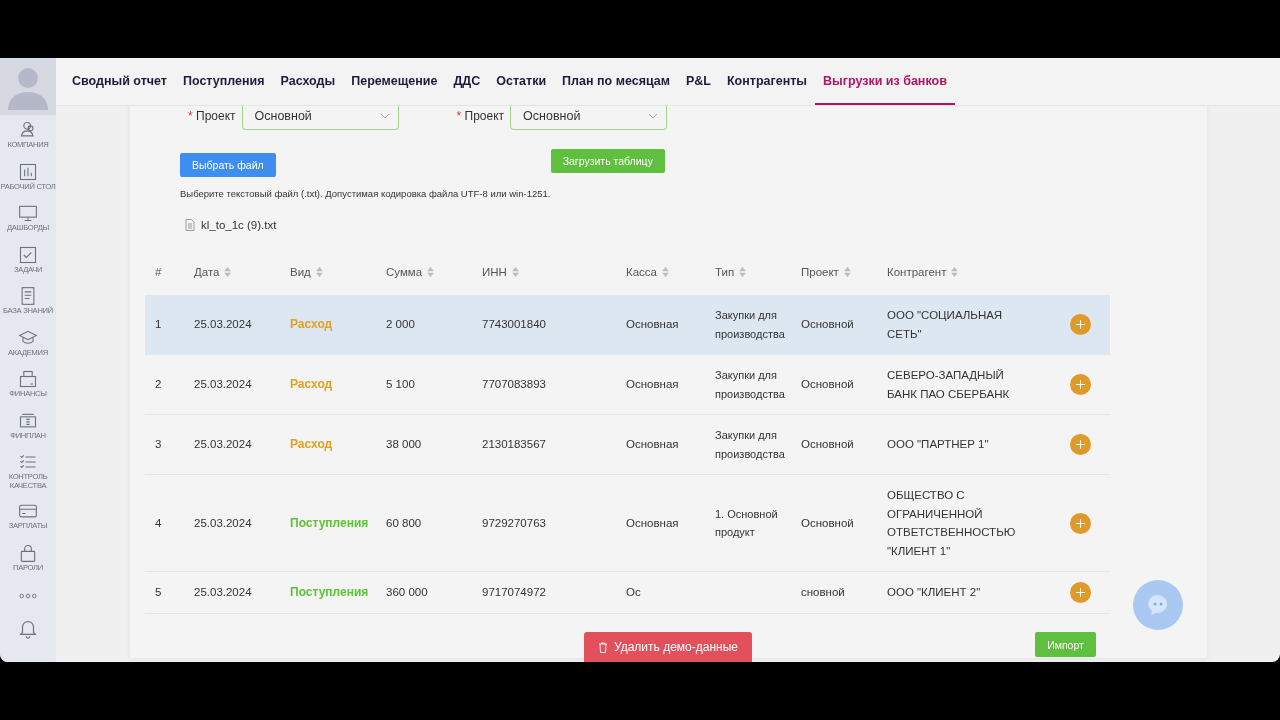 This screenshot has width=1280, height=720. I want to click on column-header: #, so click(158, 272).